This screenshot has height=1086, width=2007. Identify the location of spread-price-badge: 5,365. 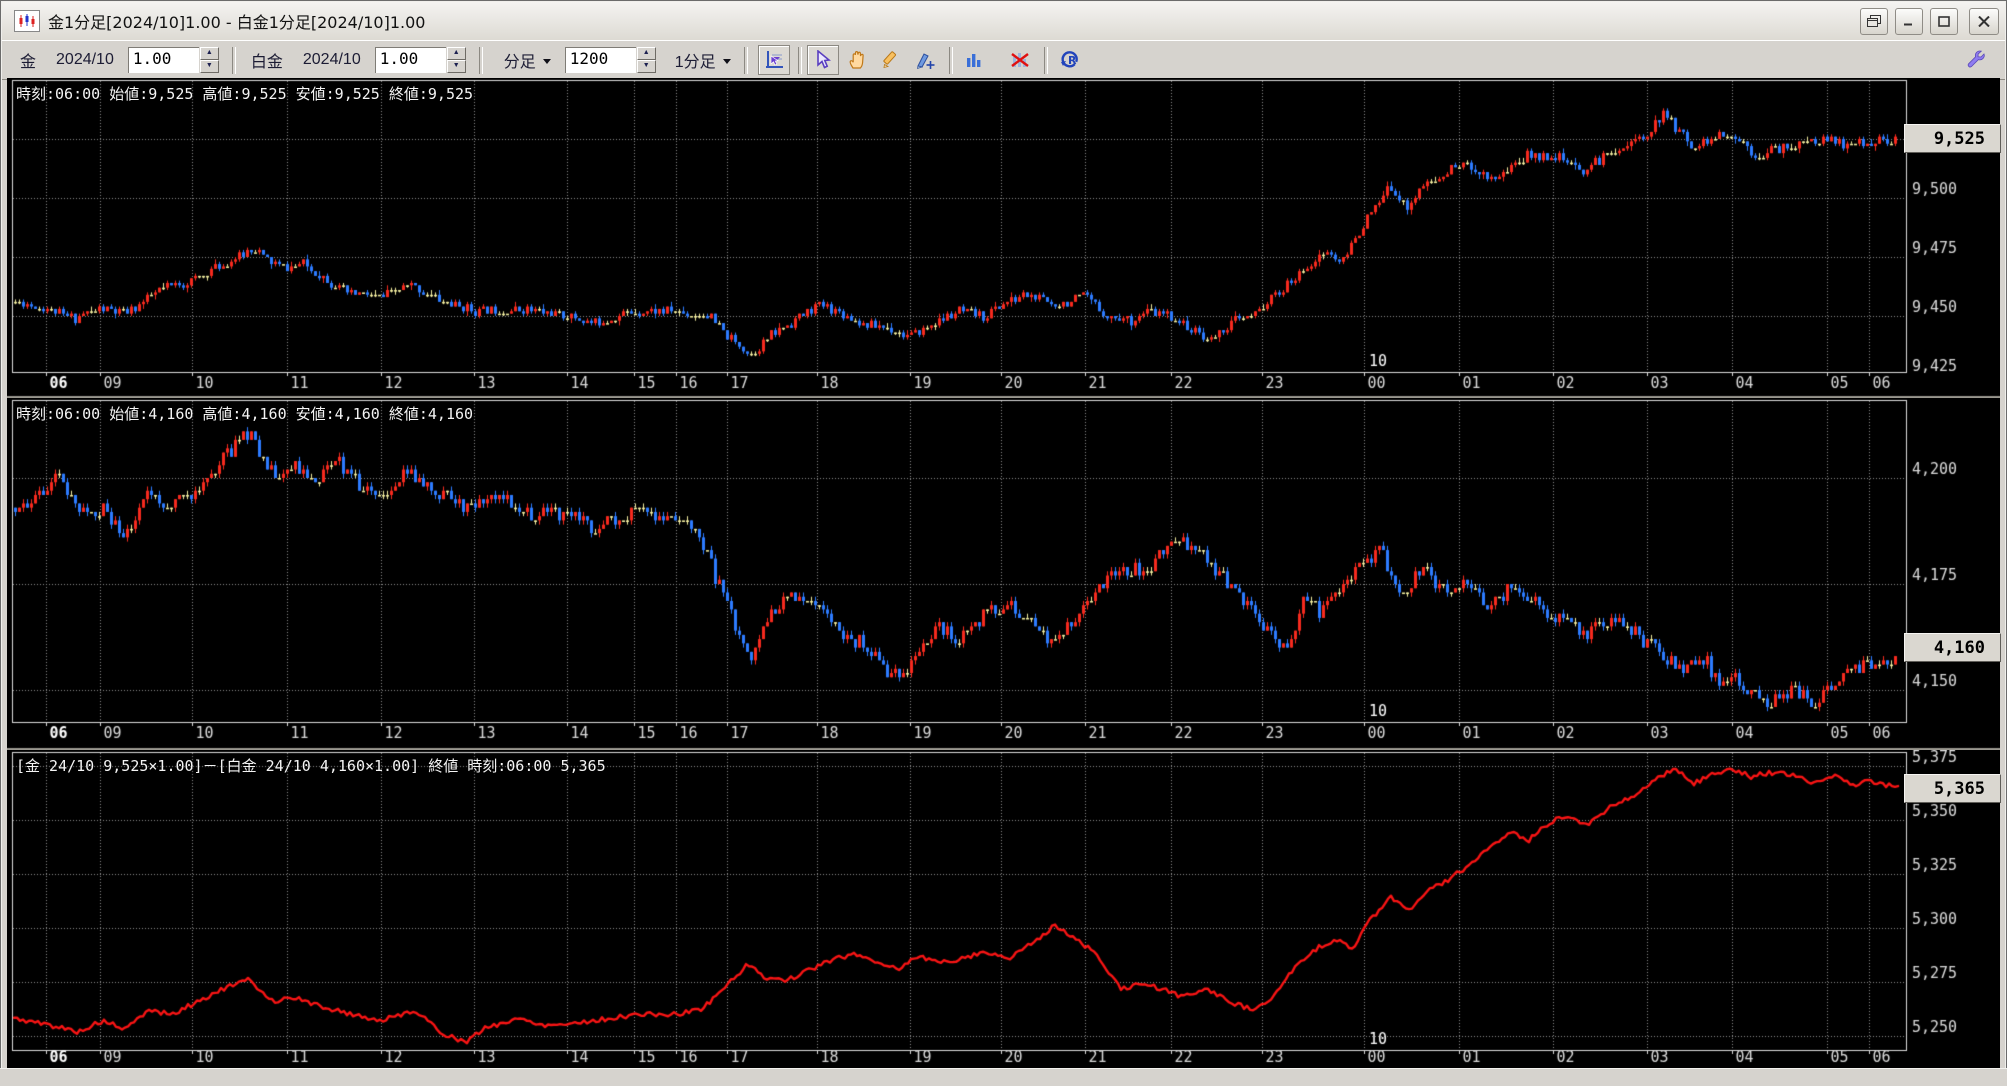
(1952, 788).